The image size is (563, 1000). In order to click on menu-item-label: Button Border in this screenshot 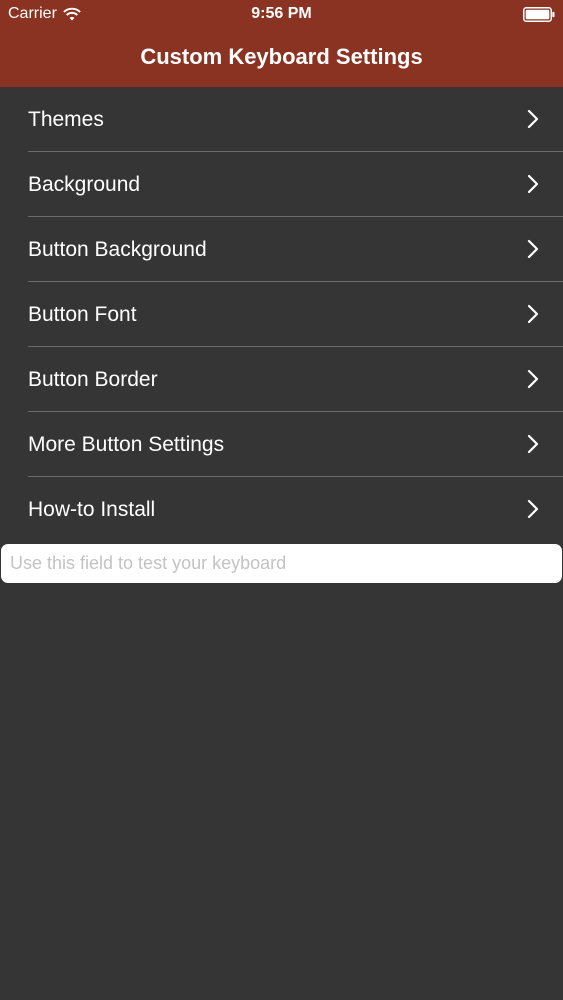, I will do `click(93, 379)`.